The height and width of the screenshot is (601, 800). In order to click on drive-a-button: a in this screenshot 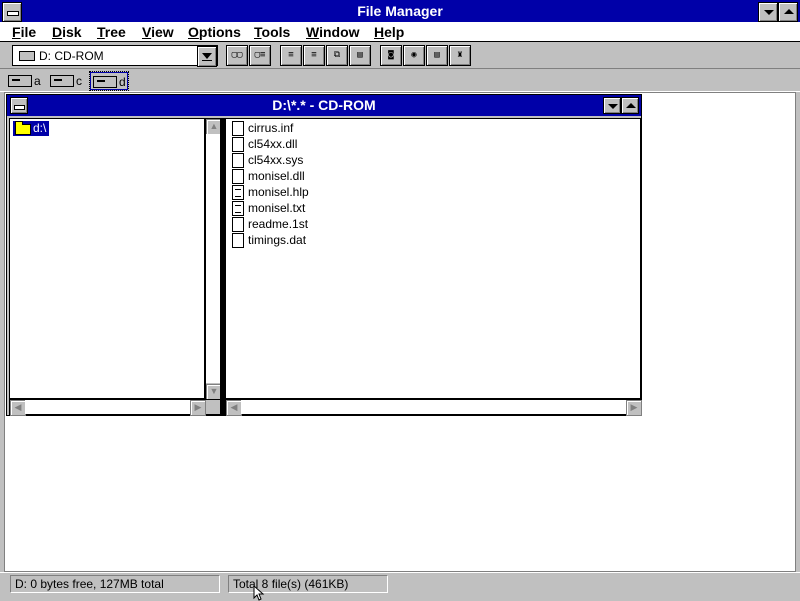, I will do `click(26, 81)`.